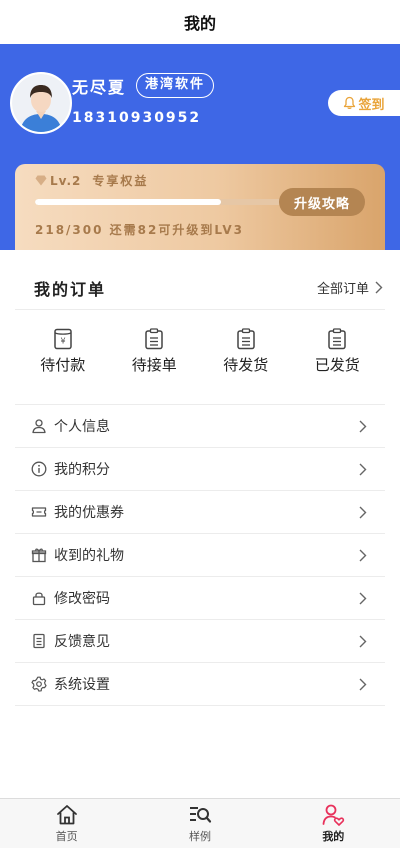 The height and width of the screenshot is (848, 400). I want to click on vip-level: Lv.2, so click(66, 180).